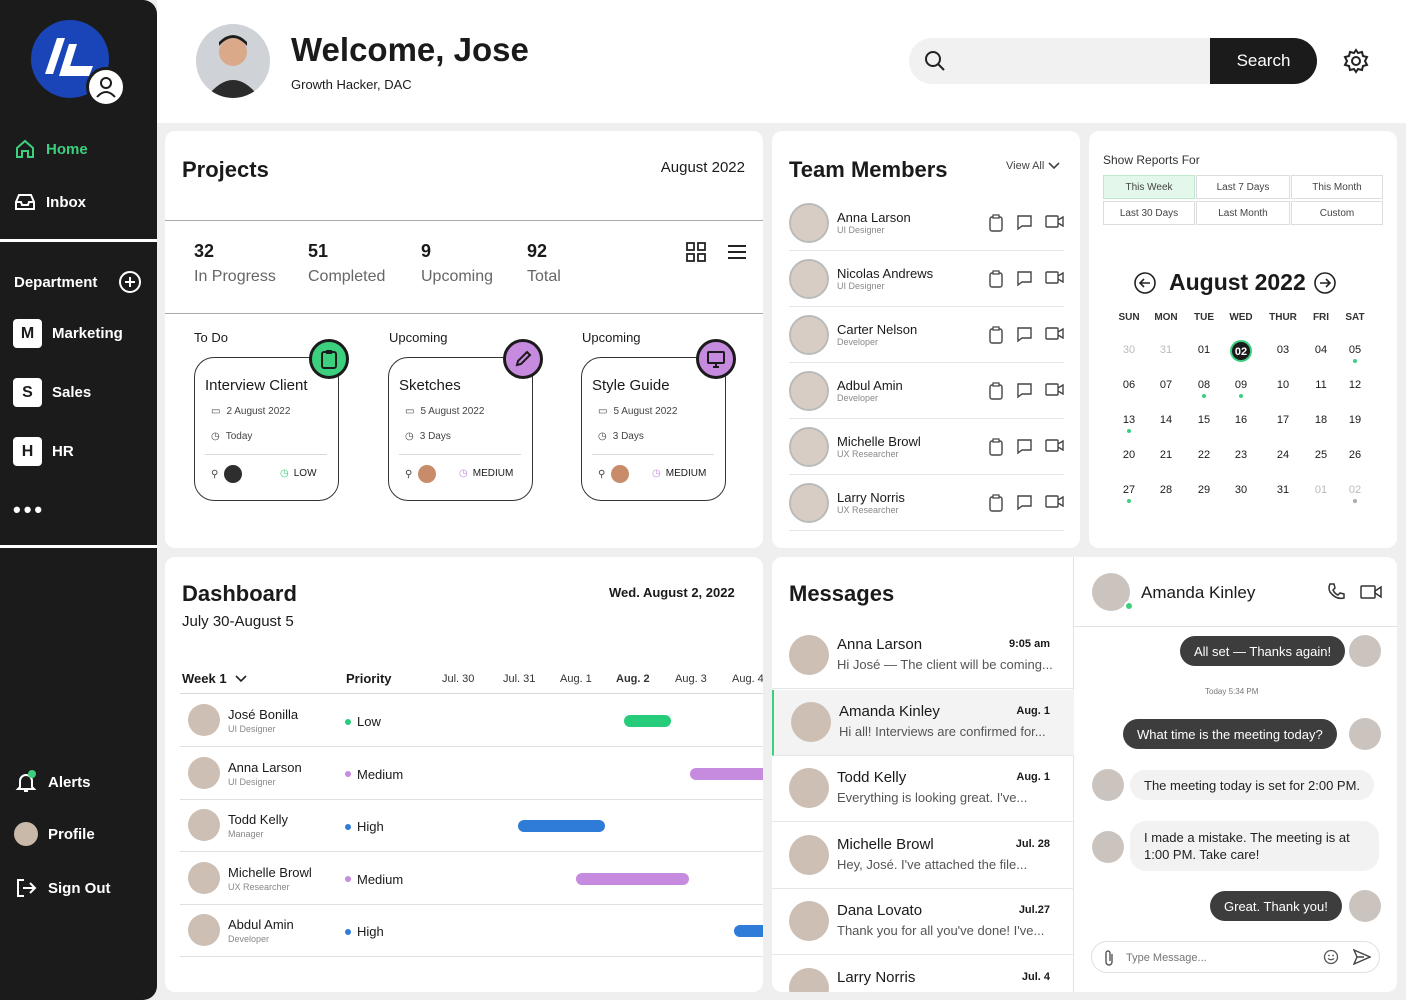  What do you see at coordinates (1129, 423) in the screenshot?
I see `calendar-day: 13` at bounding box center [1129, 423].